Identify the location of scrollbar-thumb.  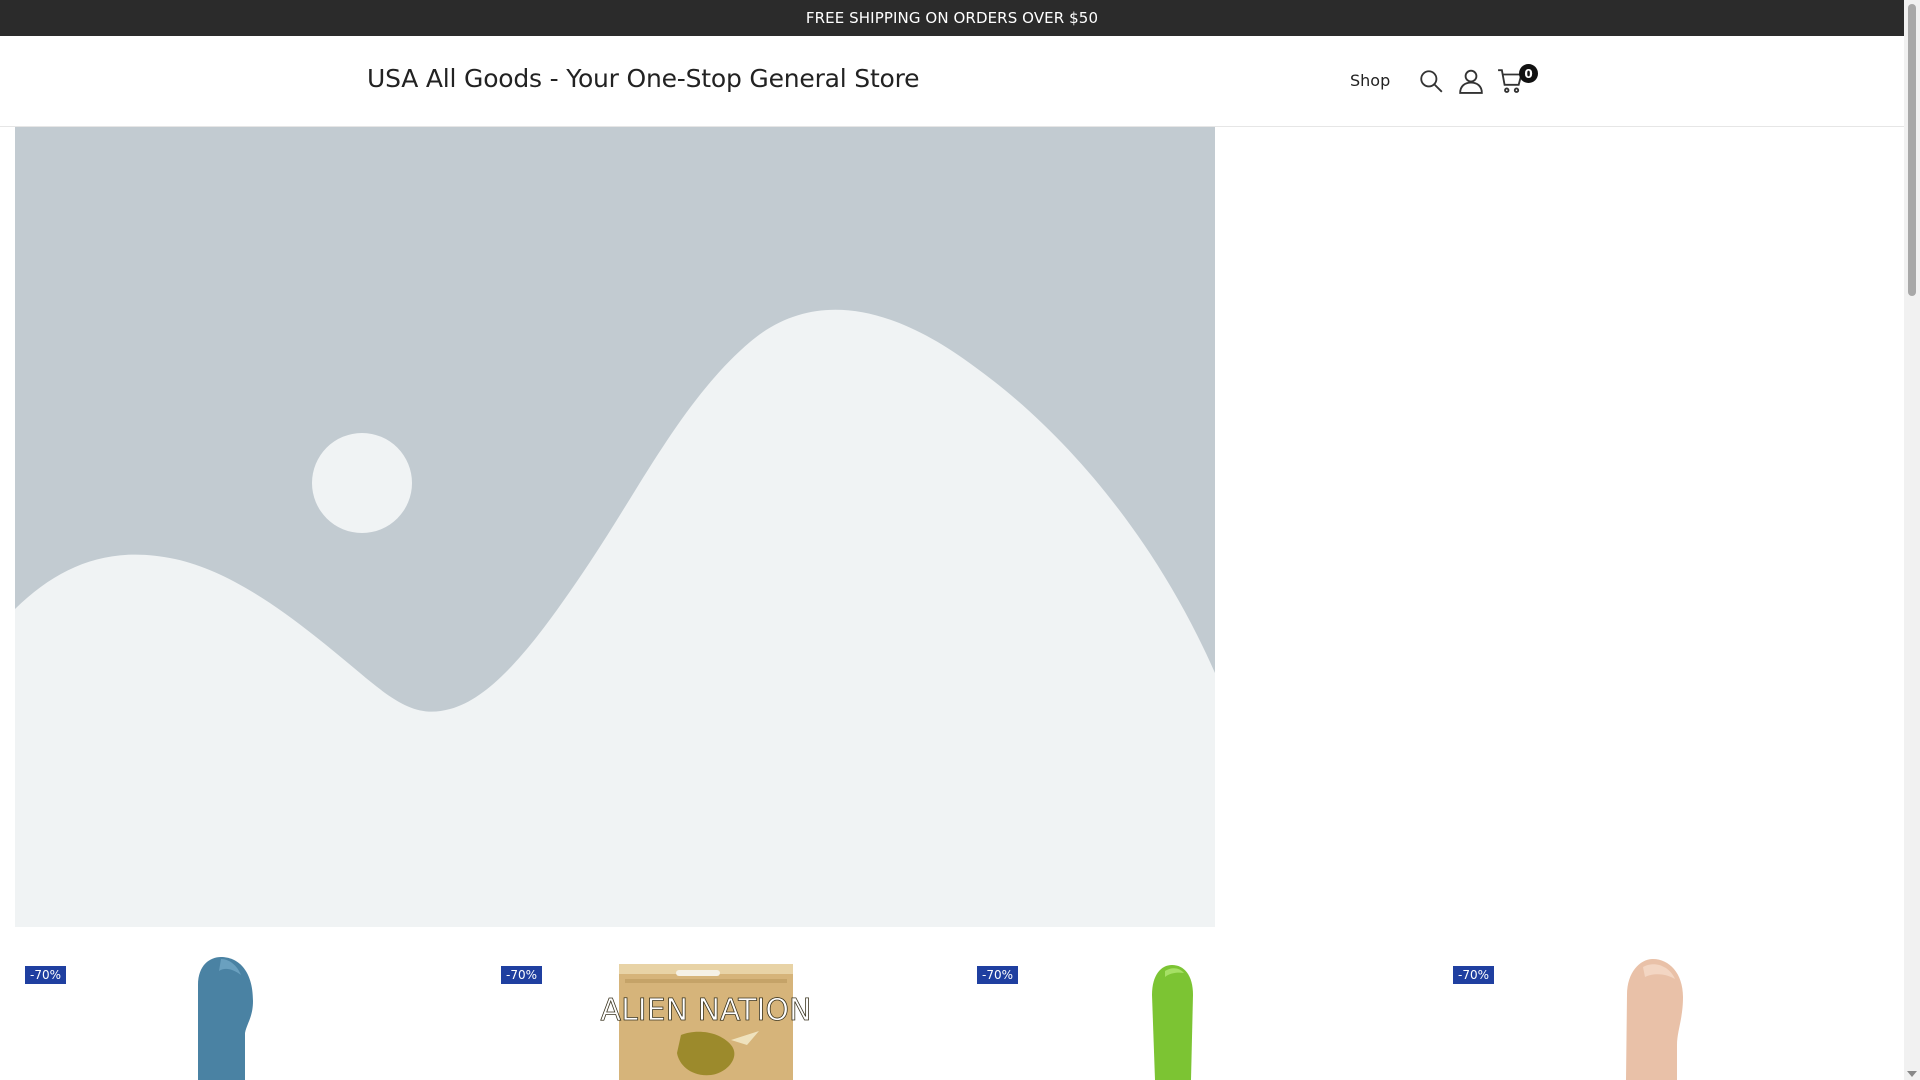
(1912, 150).